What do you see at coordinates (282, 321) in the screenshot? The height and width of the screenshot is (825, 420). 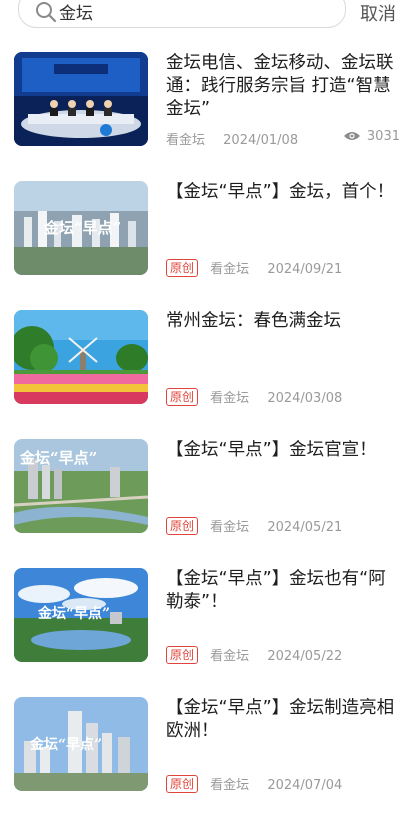 I see `article-title: 常州金坛：春色满金坛` at bounding box center [282, 321].